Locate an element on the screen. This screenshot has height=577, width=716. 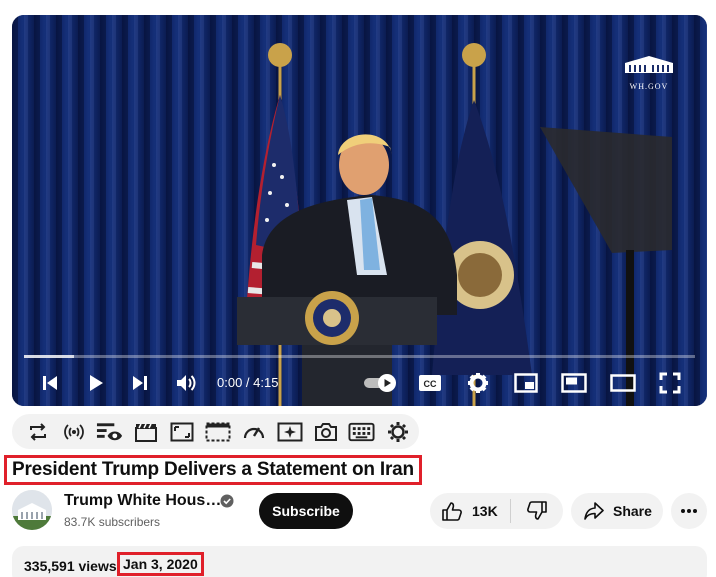
keyboard-icon is located at coordinates (361, 431).